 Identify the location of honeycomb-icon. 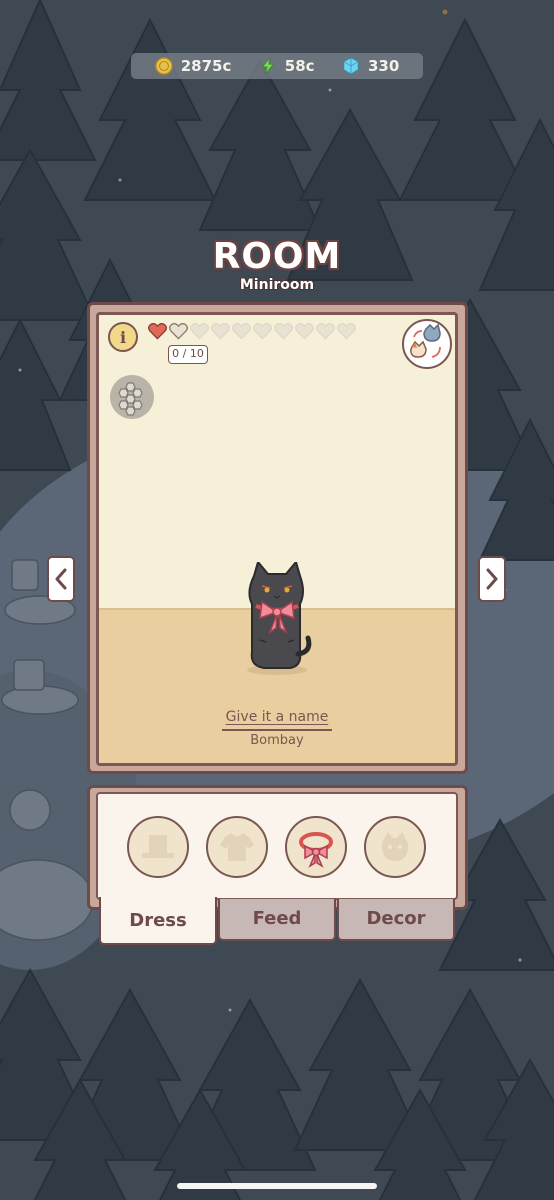
(132, 397).